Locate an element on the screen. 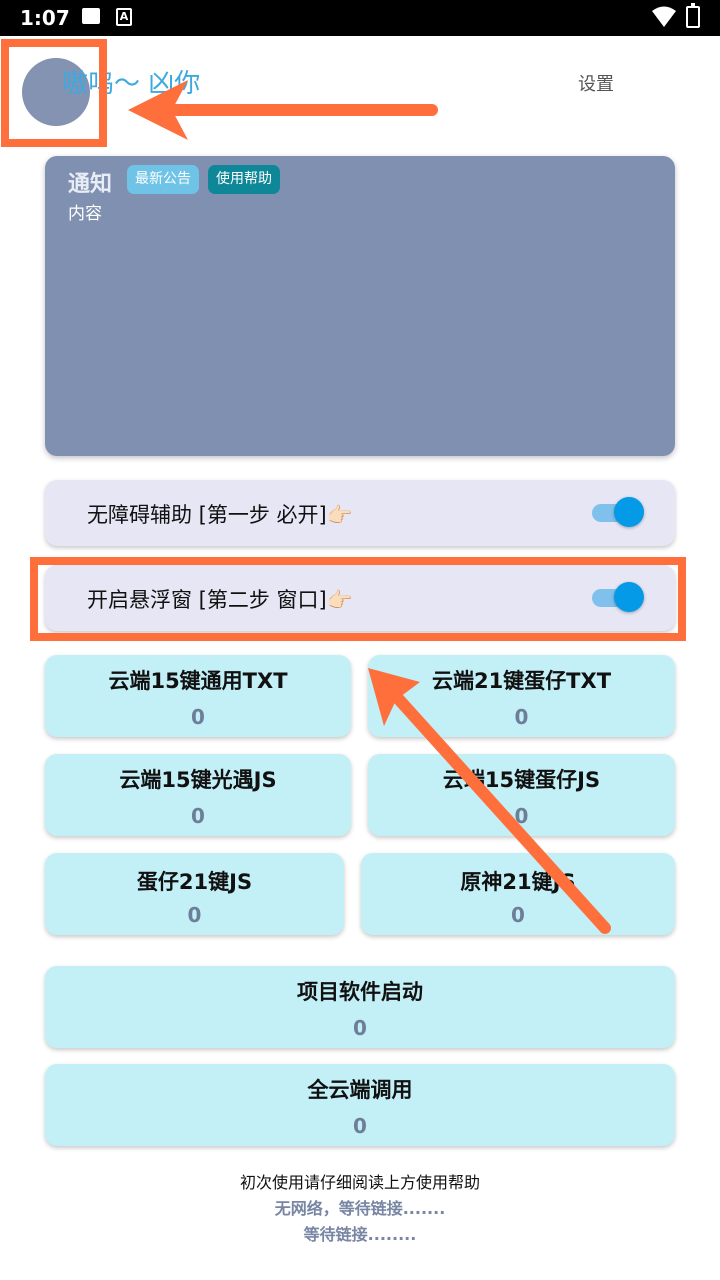 Image resolution: width=720 pixels, height=1280 pixels. usage-help-button: 使用帮助 is located at coordinates (244, 179).